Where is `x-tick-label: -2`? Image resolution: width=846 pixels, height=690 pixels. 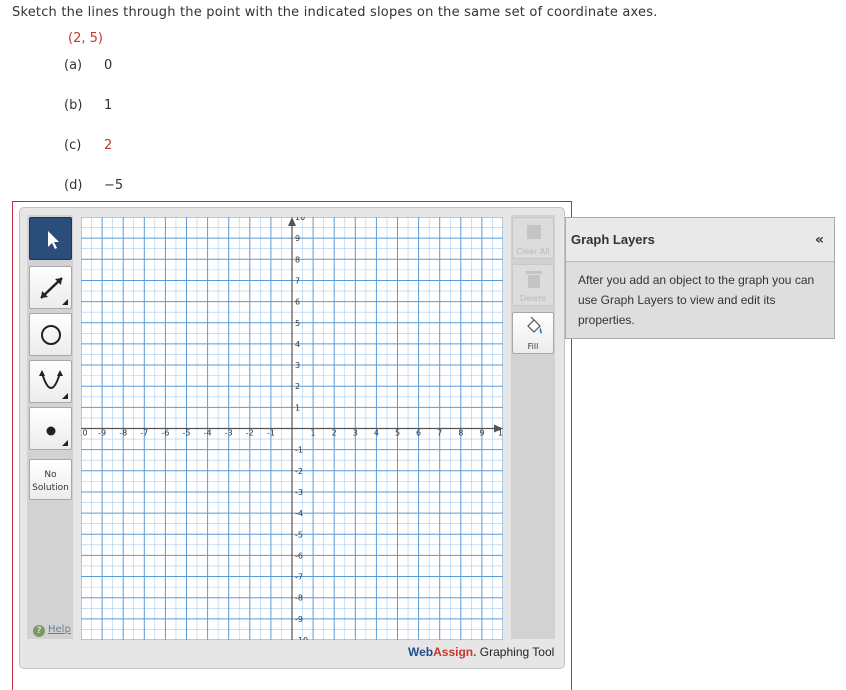
x-tick-label: -2 is located at coordinates (250, 433).